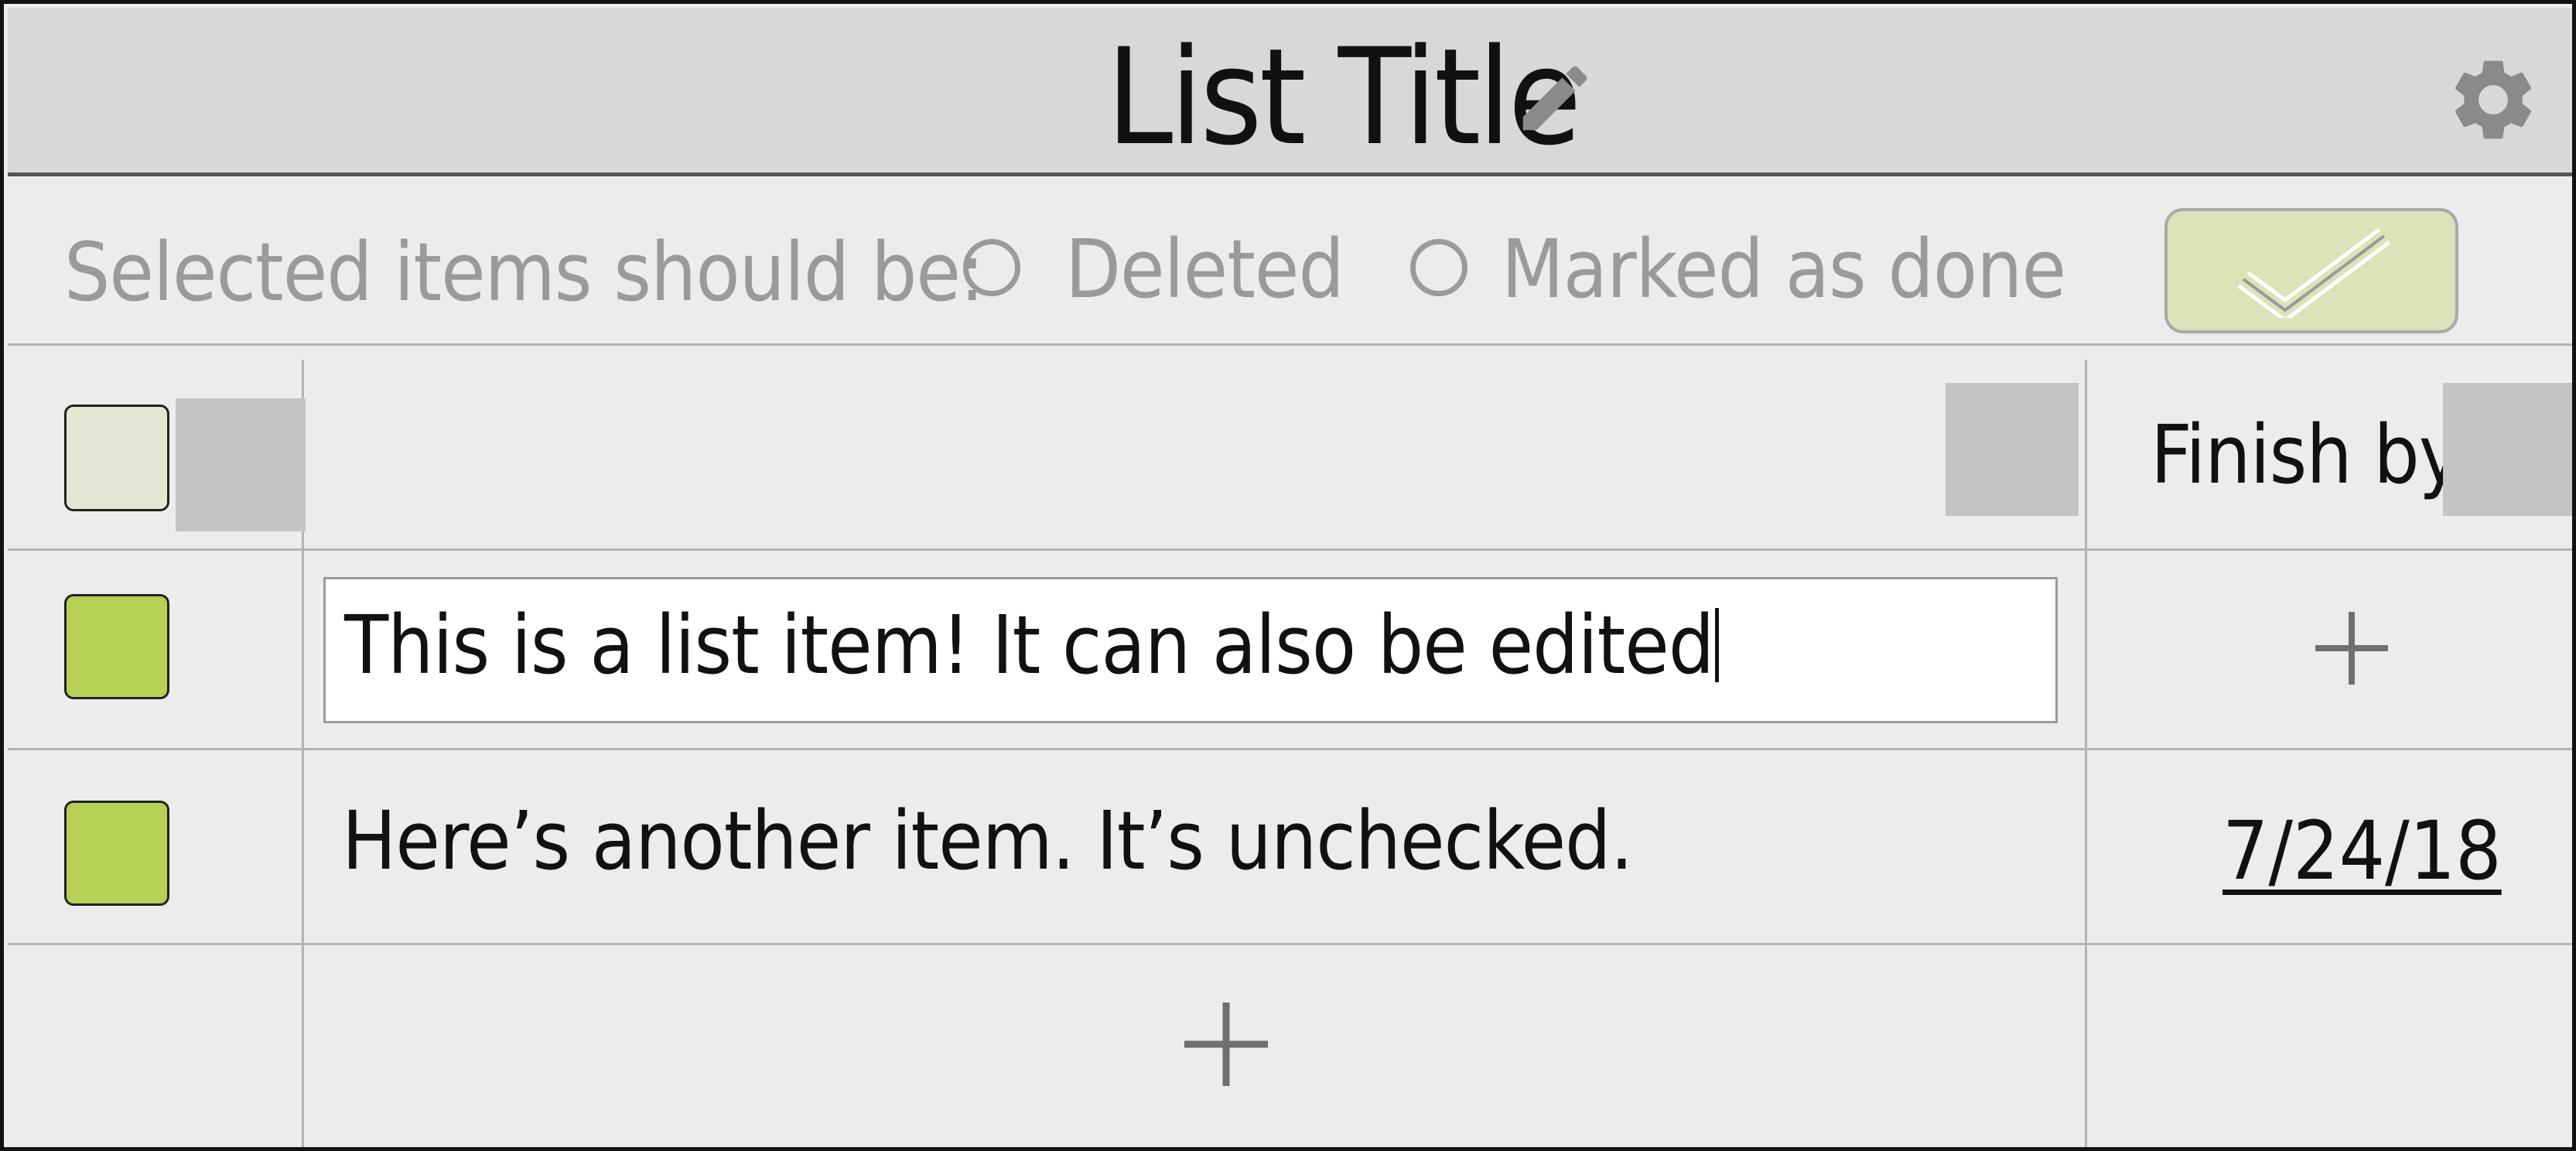 This screenshot has width=2576, height=1151. What do you see at coordinates (1438, 267) in the screenshot?
I see `radio-marked-done` at bounding box center [1438, 267].